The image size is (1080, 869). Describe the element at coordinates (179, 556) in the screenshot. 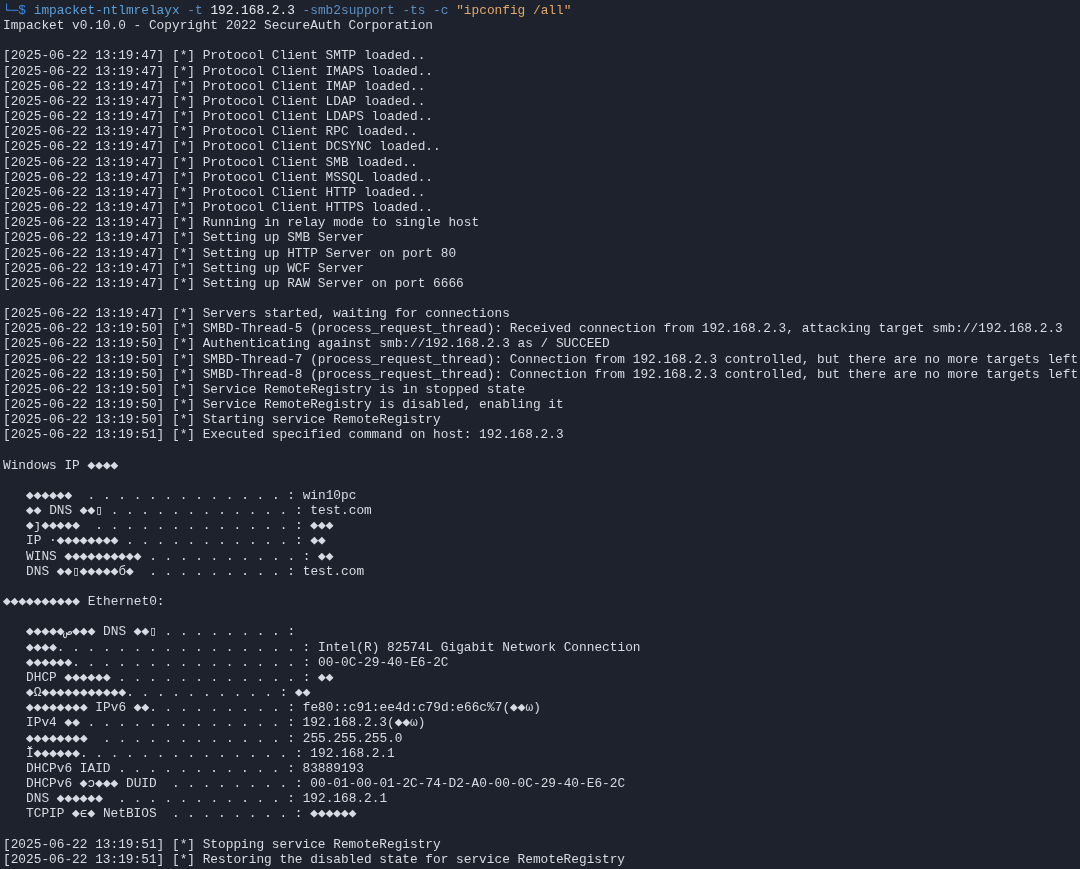

I see `terminal-line: WINS ◆◆◆◆◆◆◆◆◆◆ . . . . . . . . . . : ◆◆` at that location.